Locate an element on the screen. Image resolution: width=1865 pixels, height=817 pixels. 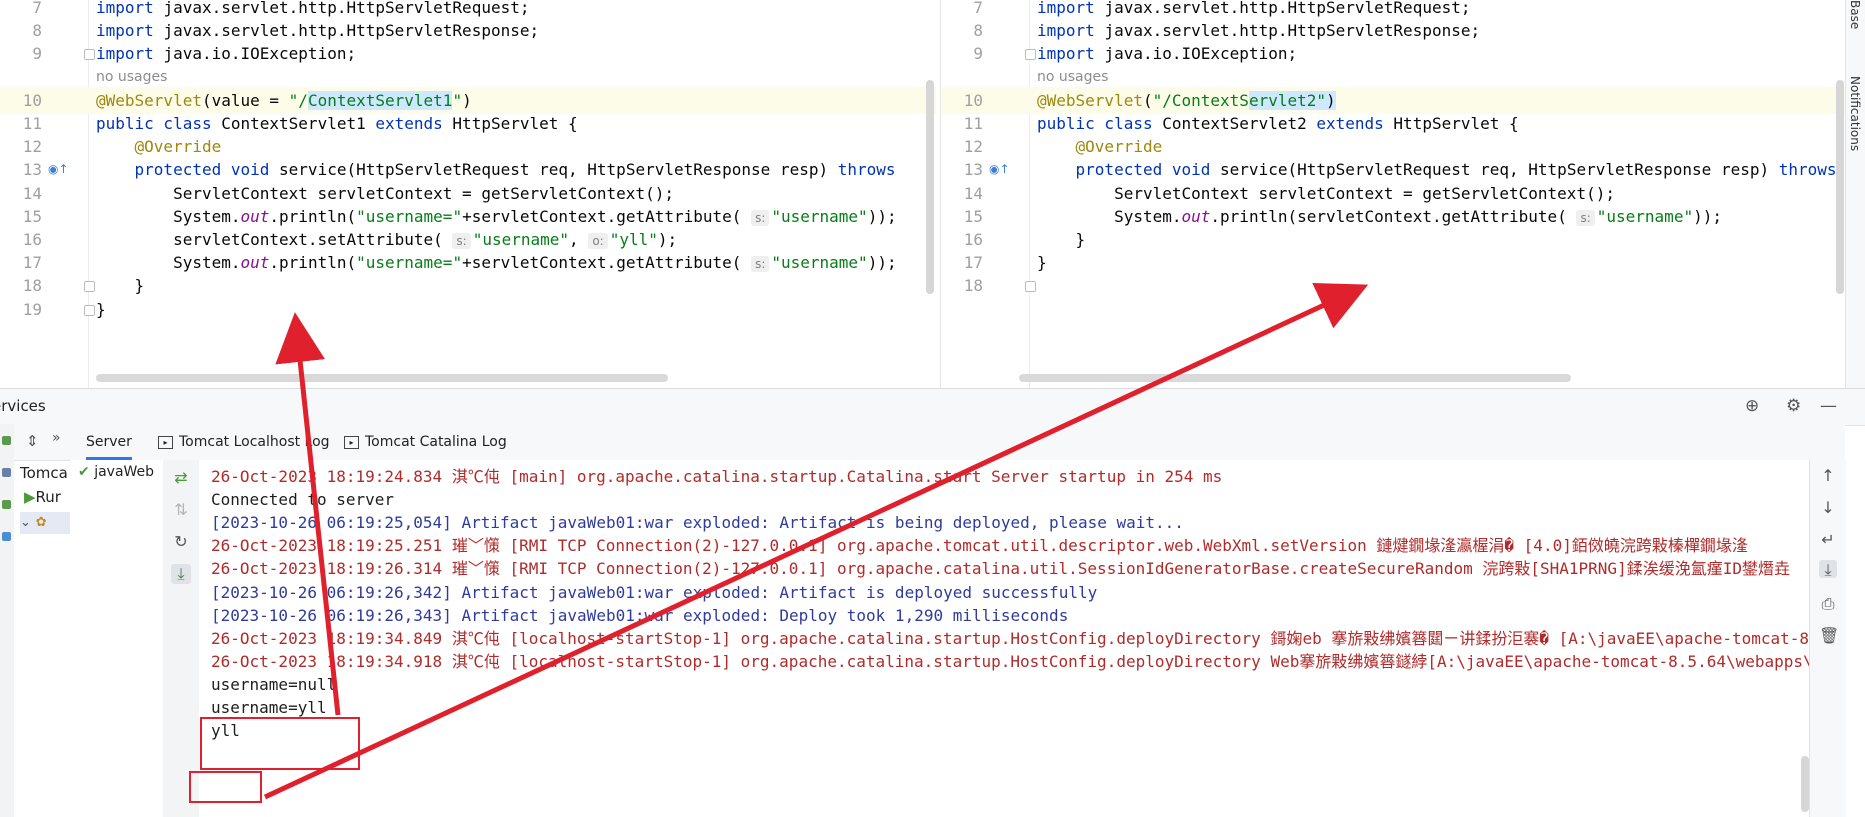
editor-right-horizontal-scrollbar is located at coordinates (1295, 378).